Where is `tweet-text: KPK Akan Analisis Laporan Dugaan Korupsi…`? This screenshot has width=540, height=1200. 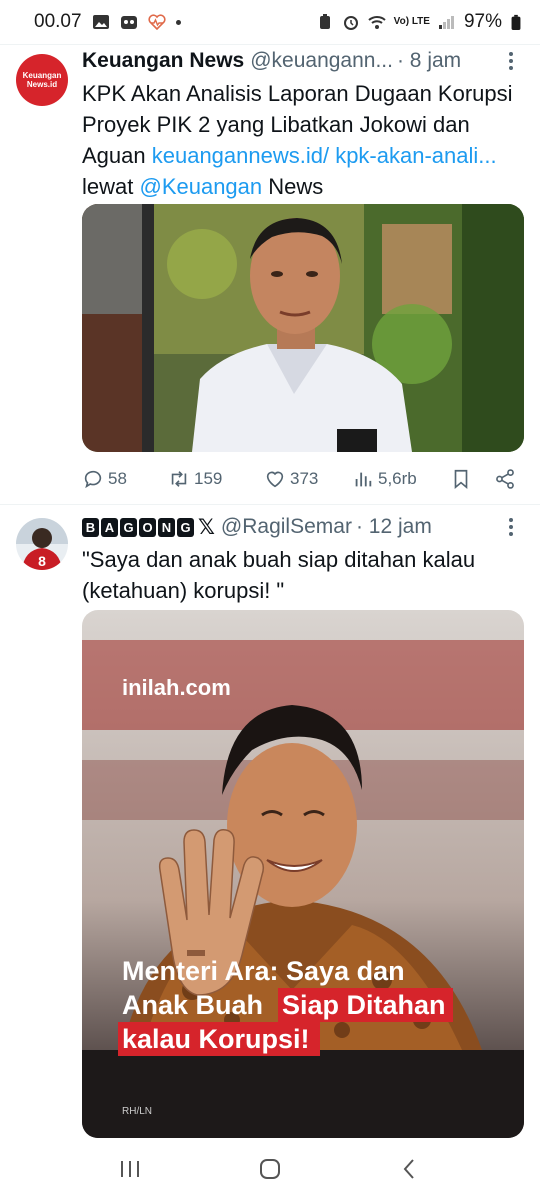
tweet-text: KPK Akan Analisis Laporan Dugaan Korupsi… is located at coordinates (303, 140).